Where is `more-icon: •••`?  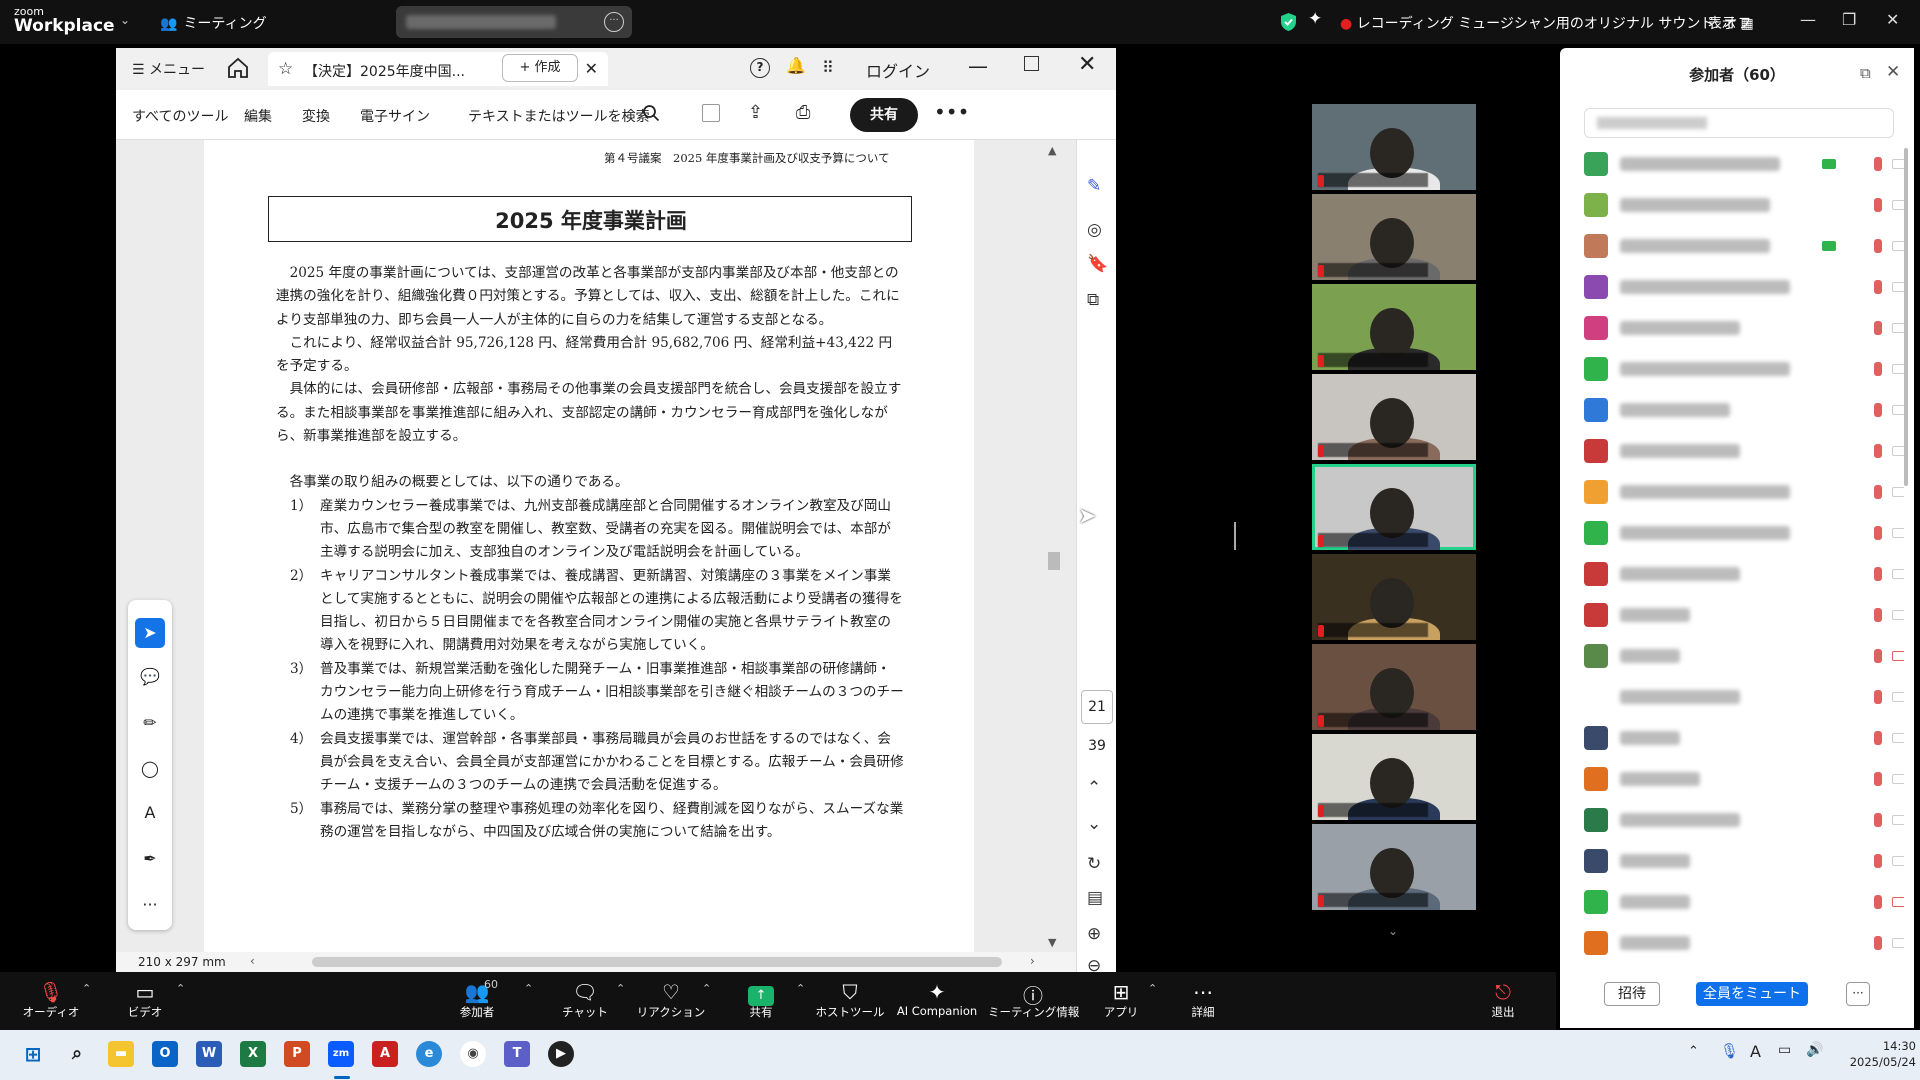
more-icon: ••• is located at coordinates (951, 112).